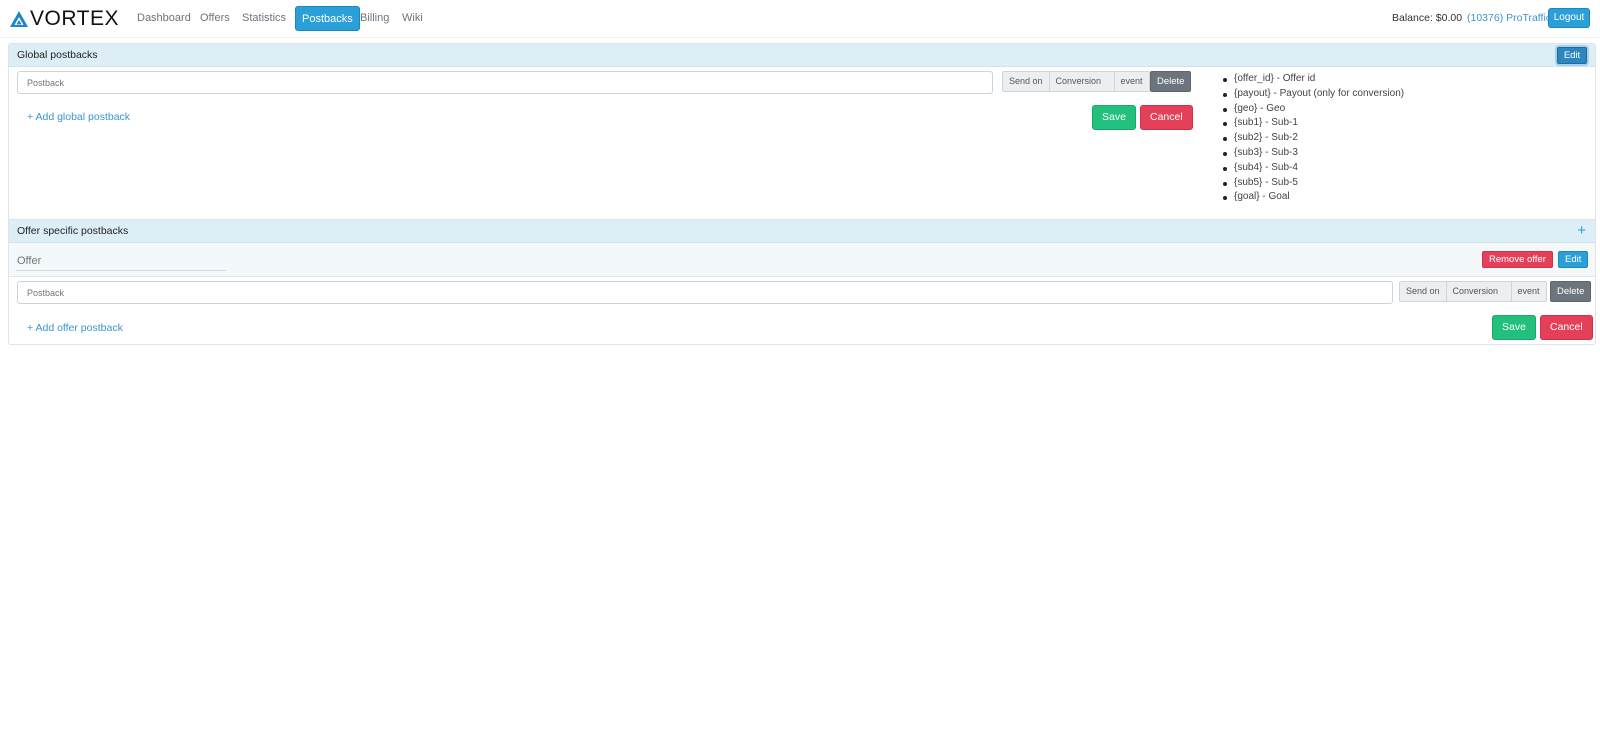 The height and width of the screenshot is (741, 1600). What do you see at coordinates (1571, 291) in the screenshot?
I see `offer-delete-button: Delete` at bounding box center [1571, 291].